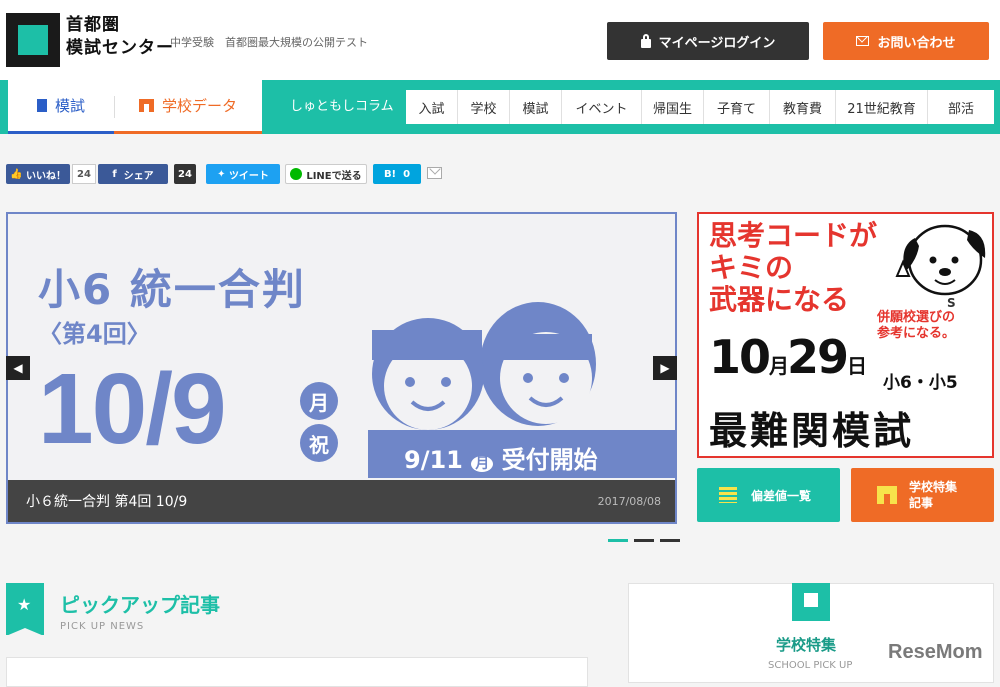 The width and height of the screenshot is (1000, 687). Describe the element at coordinates (920, 383) in the screenshot. I see `ad-grades: 小6・小5` at that location.